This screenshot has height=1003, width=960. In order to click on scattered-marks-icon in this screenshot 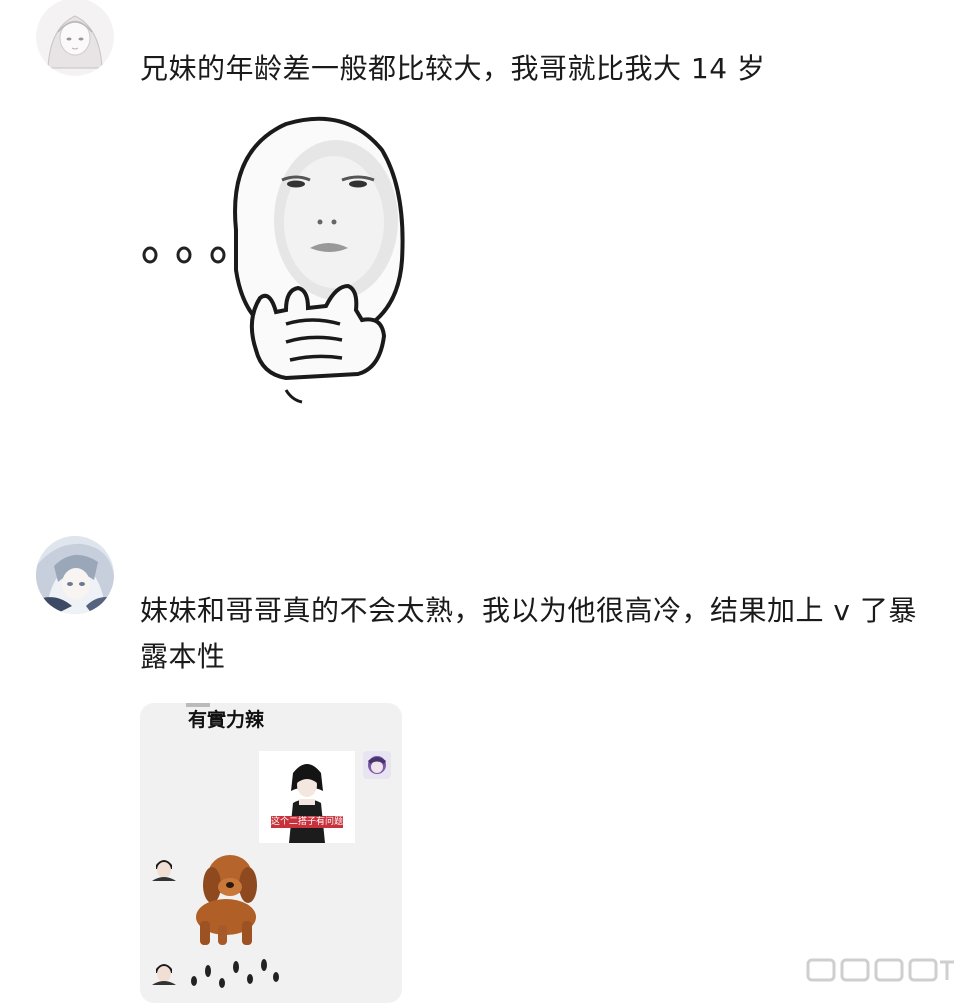, I will do `click(235, 973)`.